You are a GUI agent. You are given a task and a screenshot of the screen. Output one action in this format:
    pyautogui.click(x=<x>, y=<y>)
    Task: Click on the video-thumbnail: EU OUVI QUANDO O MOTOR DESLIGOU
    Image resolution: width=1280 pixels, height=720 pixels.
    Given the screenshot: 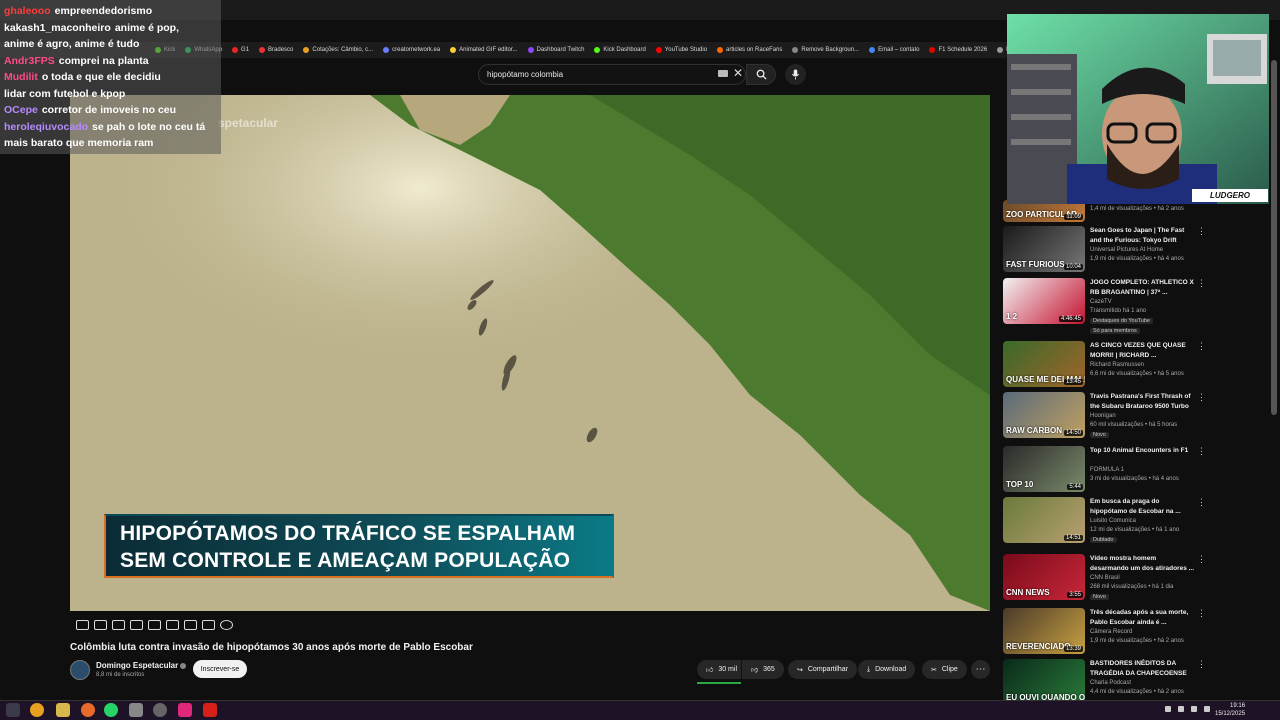 What is the action you would take?
    pyautogui.click(x=1044, y=682)
    